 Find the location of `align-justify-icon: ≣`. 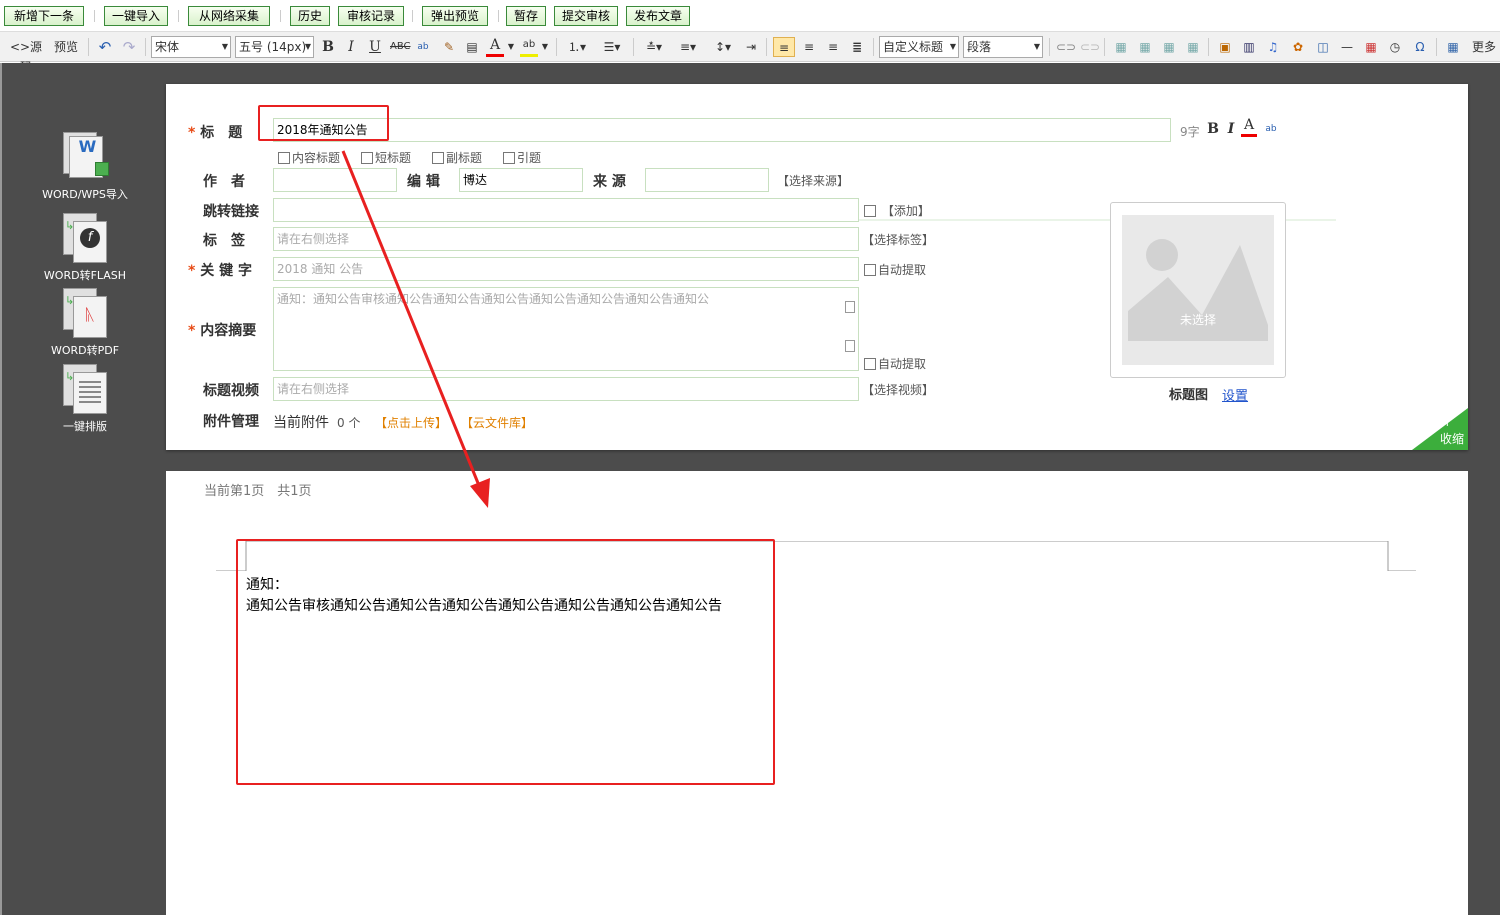

align-justify-icon: ≣ is located at coordinates (857, 47).